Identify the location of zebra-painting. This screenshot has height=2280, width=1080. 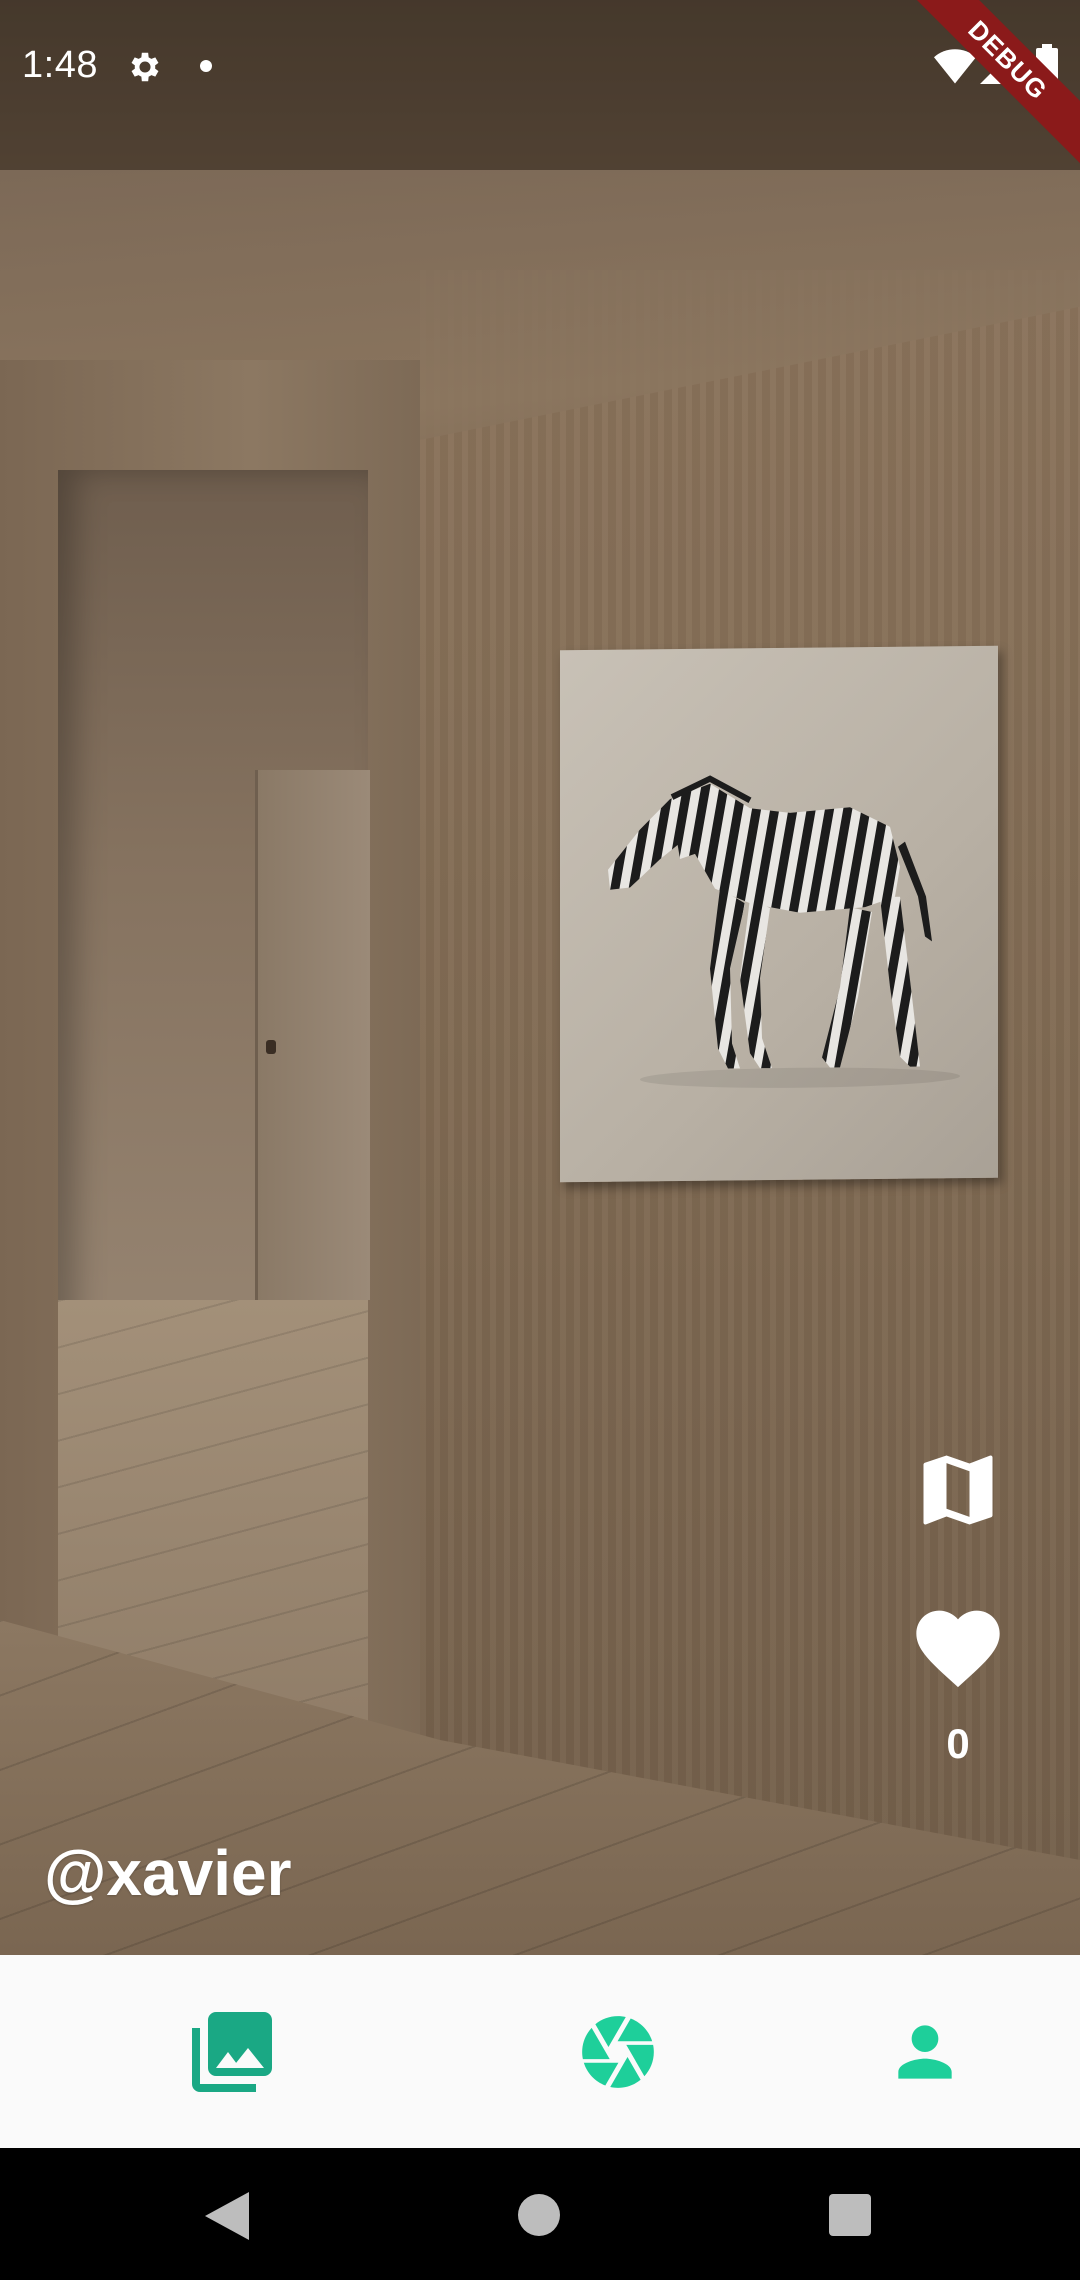
(779, 914).